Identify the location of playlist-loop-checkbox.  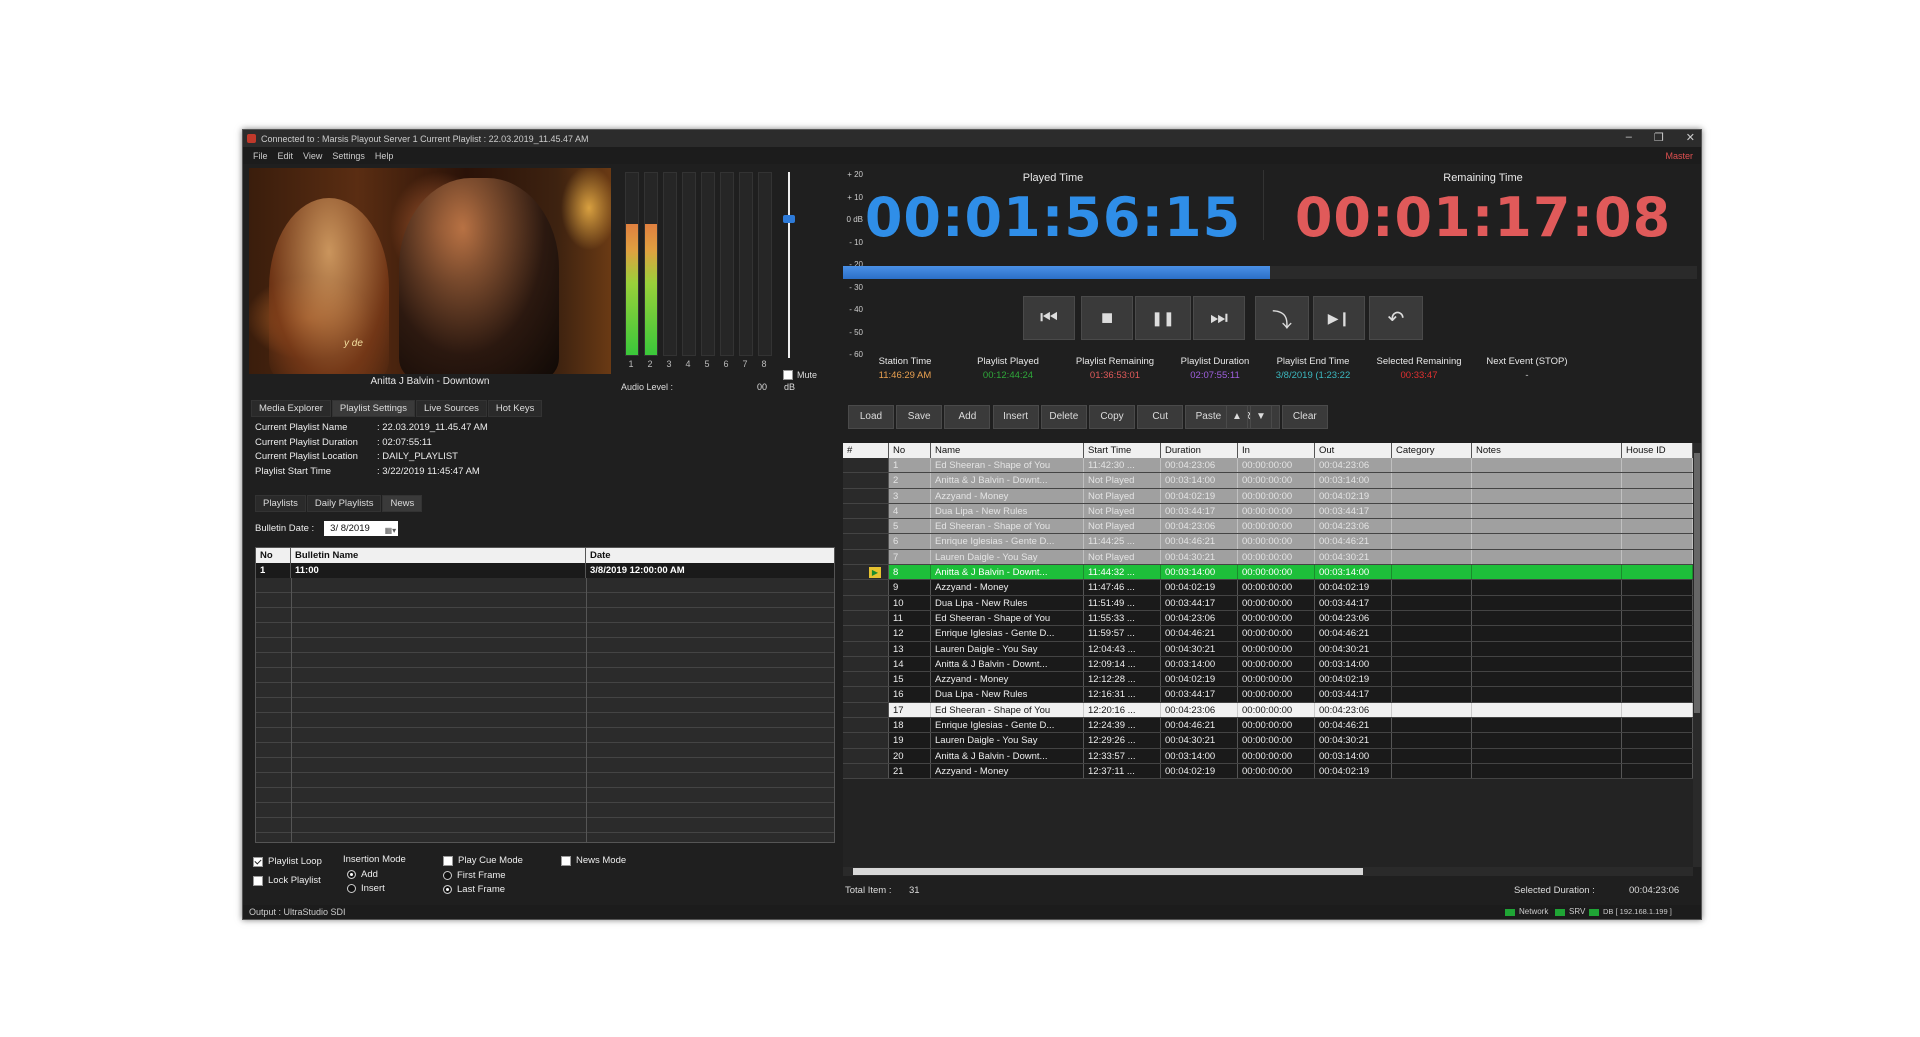
(258, 861).